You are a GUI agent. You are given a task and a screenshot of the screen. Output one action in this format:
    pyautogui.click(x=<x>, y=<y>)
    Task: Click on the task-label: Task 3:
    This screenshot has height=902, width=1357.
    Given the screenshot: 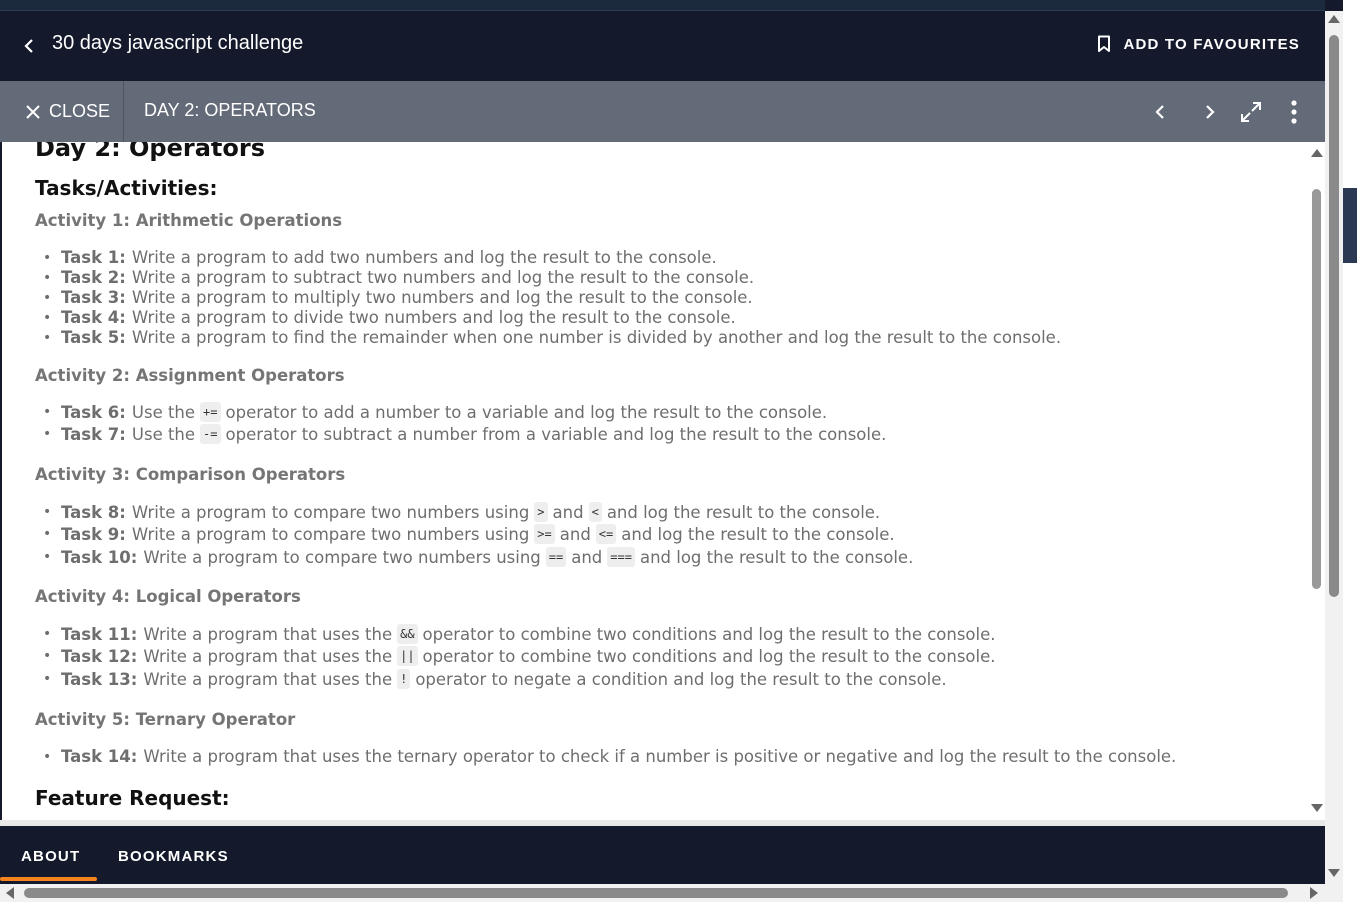 What is the action you would take?
    pyautogui.click(x=93, y=297)
    